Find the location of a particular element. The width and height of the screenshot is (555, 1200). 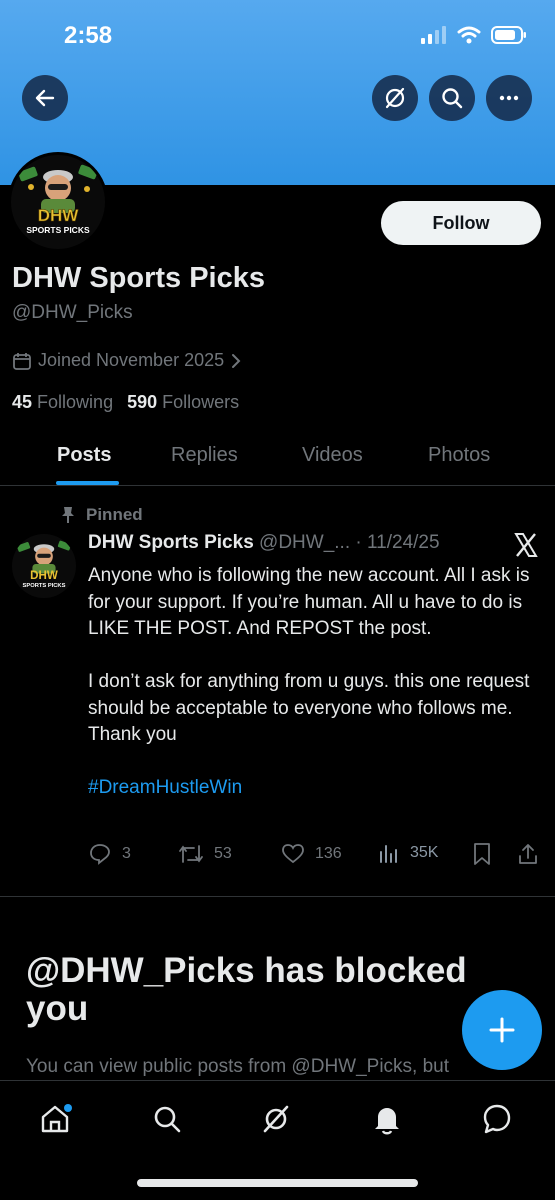

repost-icon is located at coordinates (191, 854).